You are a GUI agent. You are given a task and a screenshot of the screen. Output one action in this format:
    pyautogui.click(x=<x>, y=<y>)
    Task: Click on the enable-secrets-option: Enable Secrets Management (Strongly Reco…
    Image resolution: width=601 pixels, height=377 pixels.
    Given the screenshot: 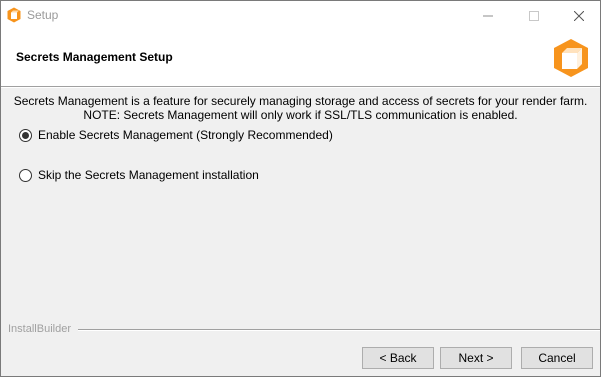 What is the action you would take?
    pyautogui.click(x=176, y=135)
    